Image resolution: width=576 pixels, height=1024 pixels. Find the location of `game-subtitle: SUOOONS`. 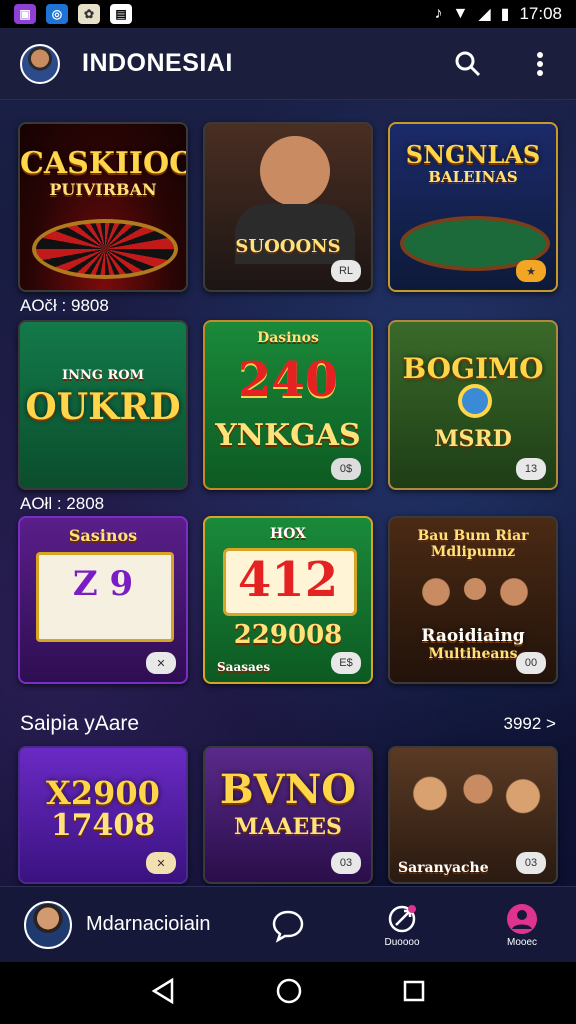

game-subtitle: SUOOONS is located at coordinates (288, 246).